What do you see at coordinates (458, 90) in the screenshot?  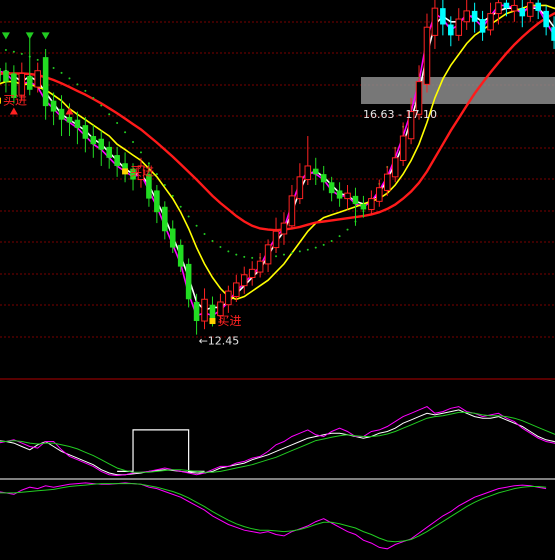 I see `price-range-highlight` at bounding box center [458, 90].